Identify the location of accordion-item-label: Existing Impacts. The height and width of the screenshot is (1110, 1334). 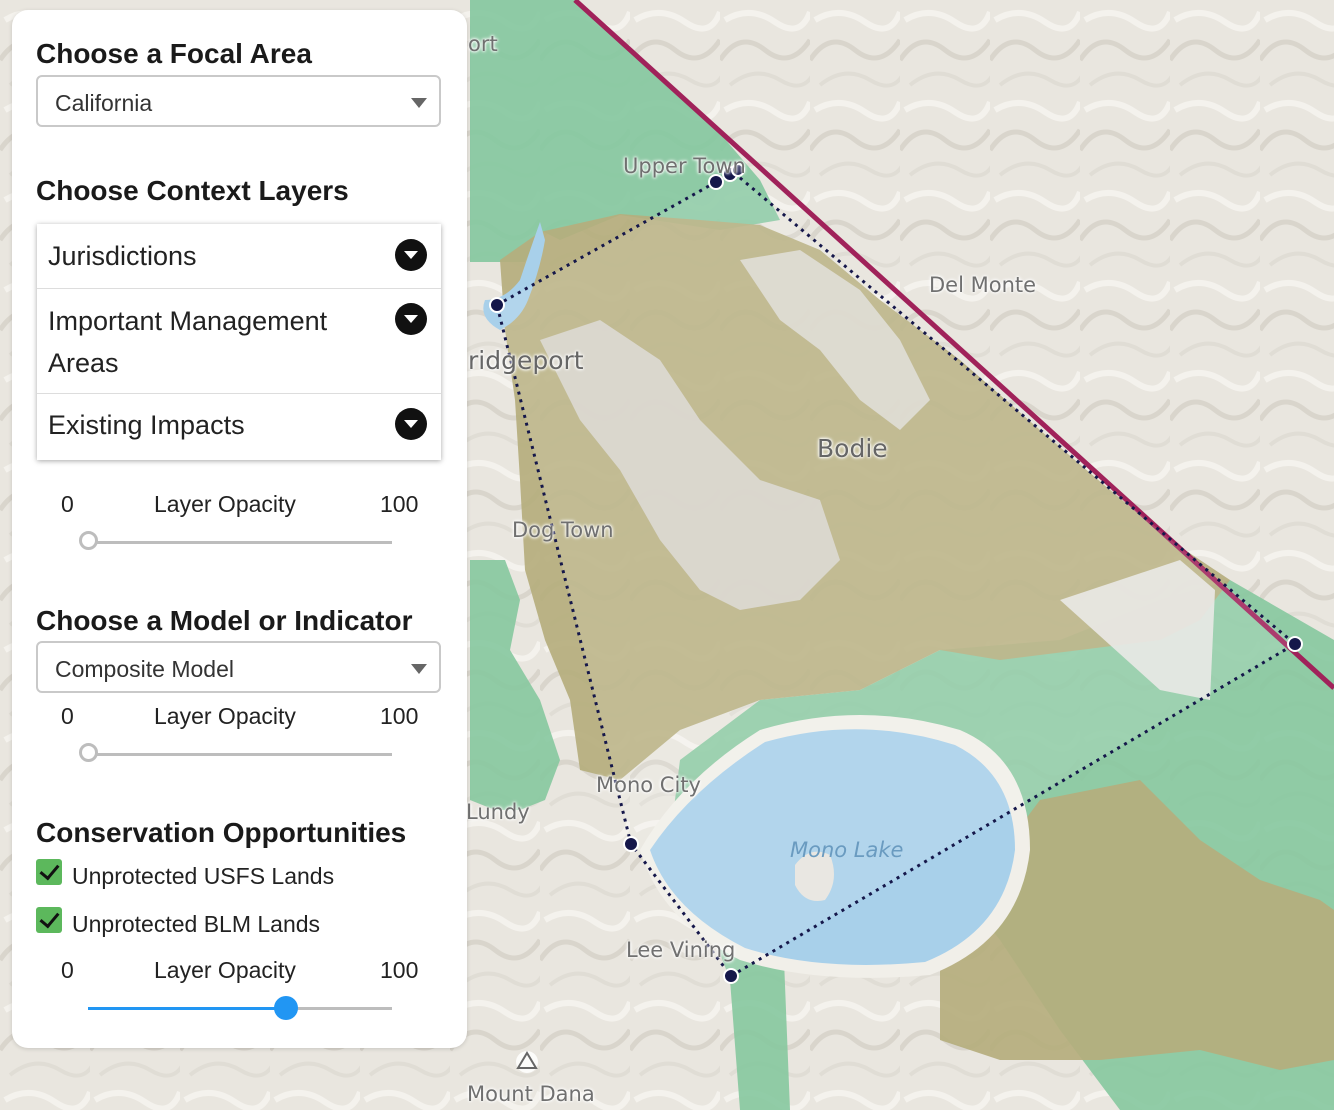
(146, 425).